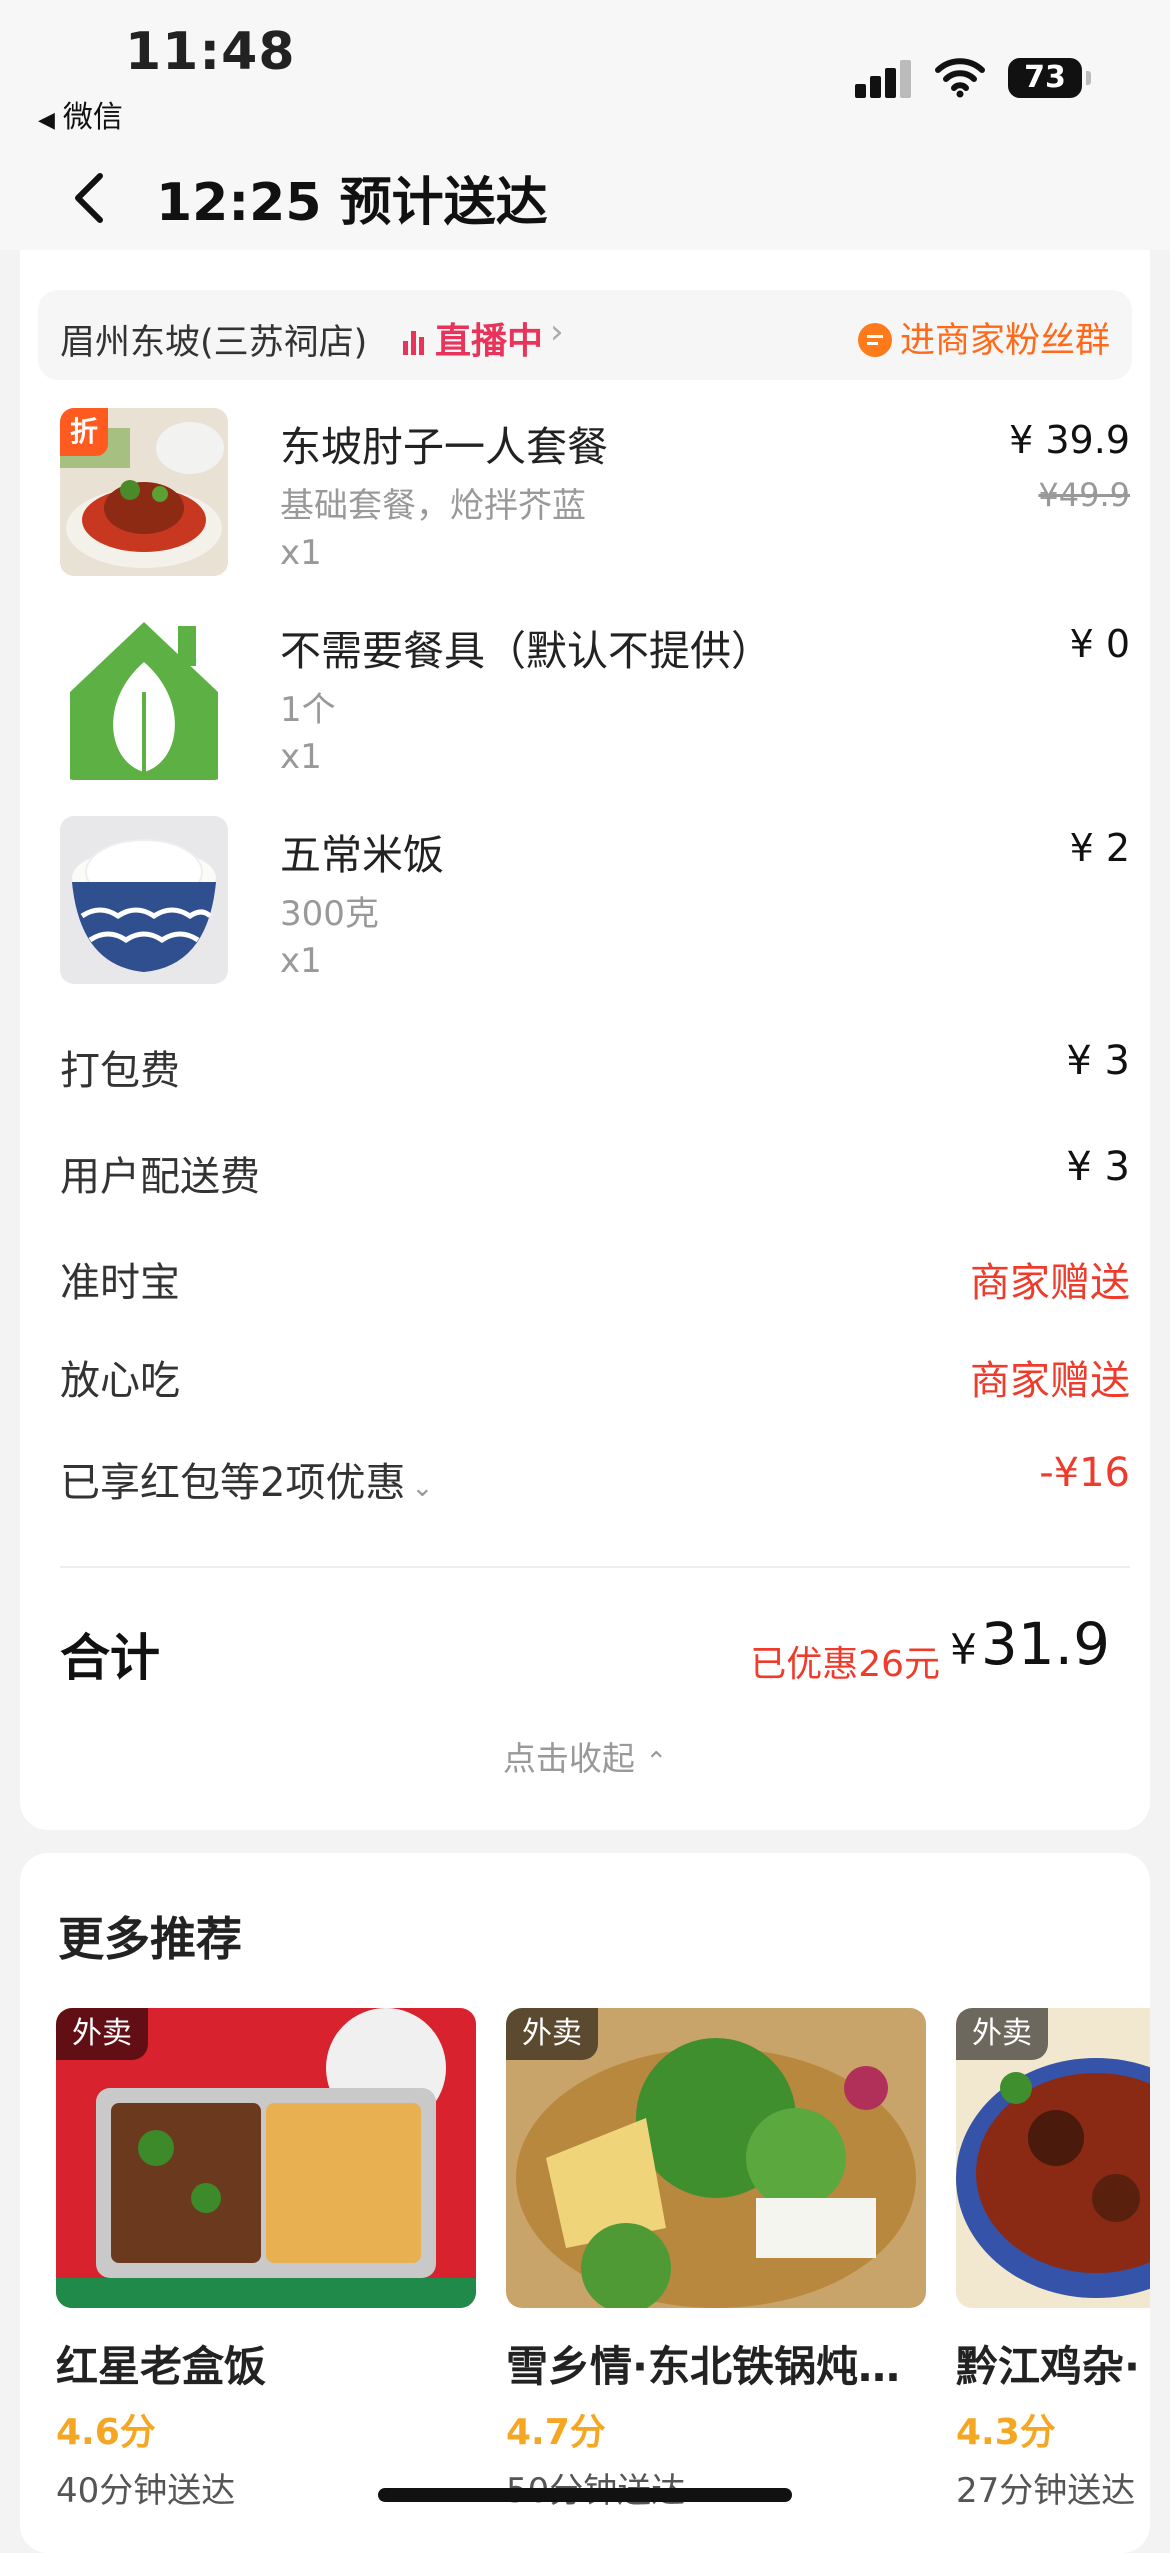 This screenshot has width=1170, height=2553. I want to click on delivery-time: 40分钟送达, so click(146, 2491).